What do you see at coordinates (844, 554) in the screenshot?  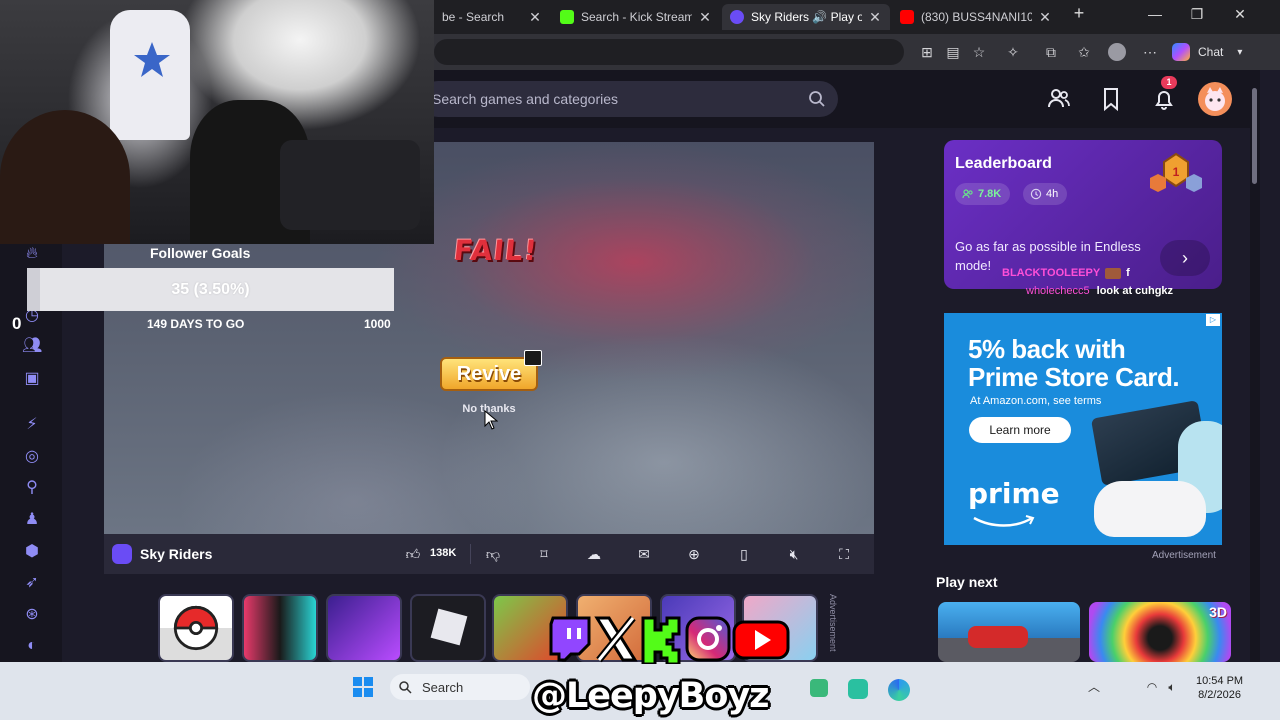 I see `fullscreen-icon: ⛶` at bounding box center [844, 554].